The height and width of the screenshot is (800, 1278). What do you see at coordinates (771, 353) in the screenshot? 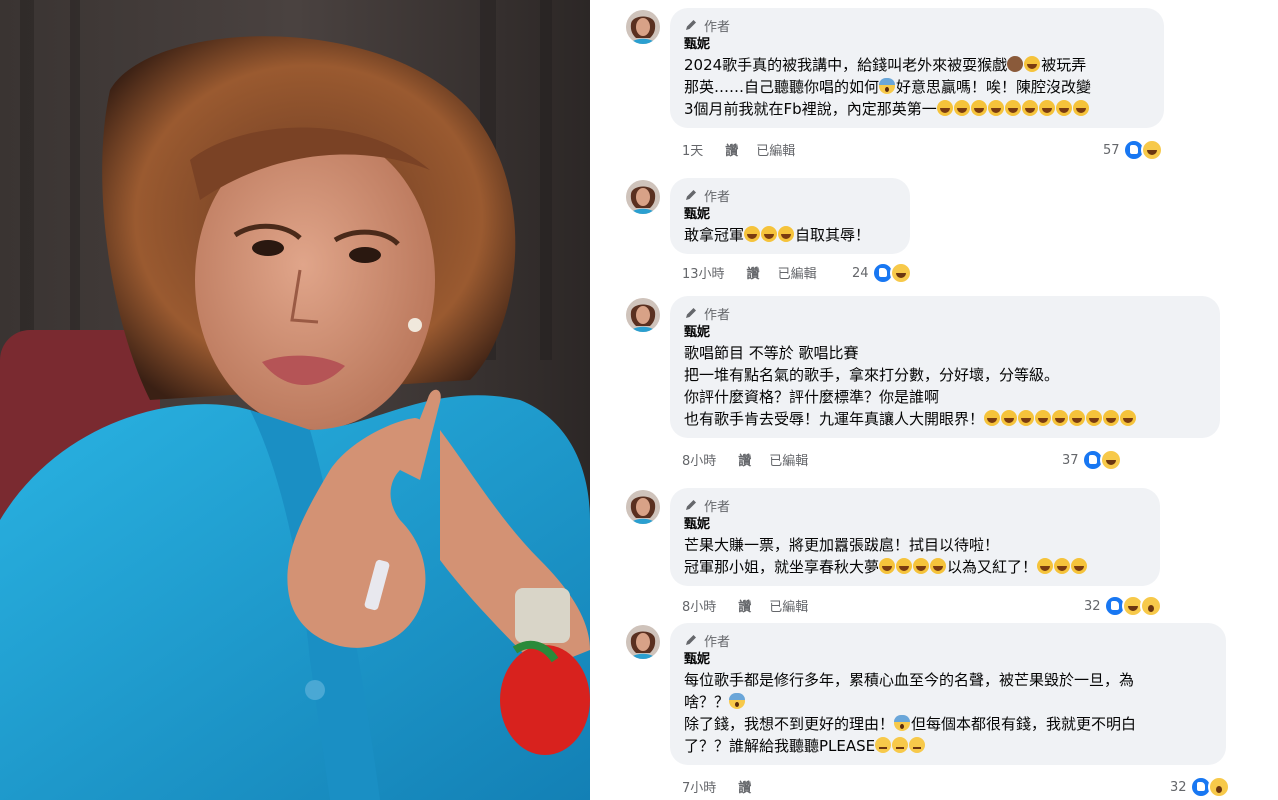
I see `comment-text: 歌唱節目 不等於 歌唱比賽` at bounding box center [771, 353].